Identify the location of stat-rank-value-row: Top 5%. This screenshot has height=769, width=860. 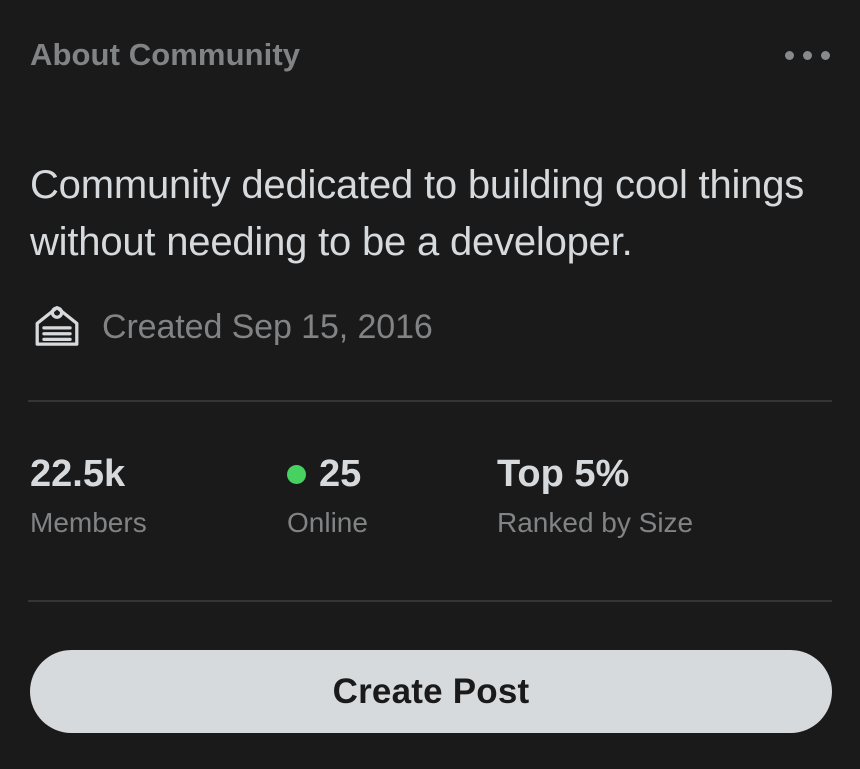
(595, 474).